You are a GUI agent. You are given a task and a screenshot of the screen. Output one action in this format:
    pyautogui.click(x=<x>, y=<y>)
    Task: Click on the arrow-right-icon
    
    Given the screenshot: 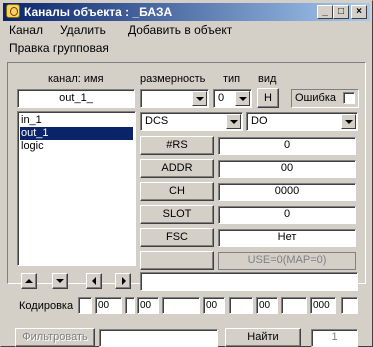 What is the action you would take?
    pyautogui.click(x=124, y=281)
    